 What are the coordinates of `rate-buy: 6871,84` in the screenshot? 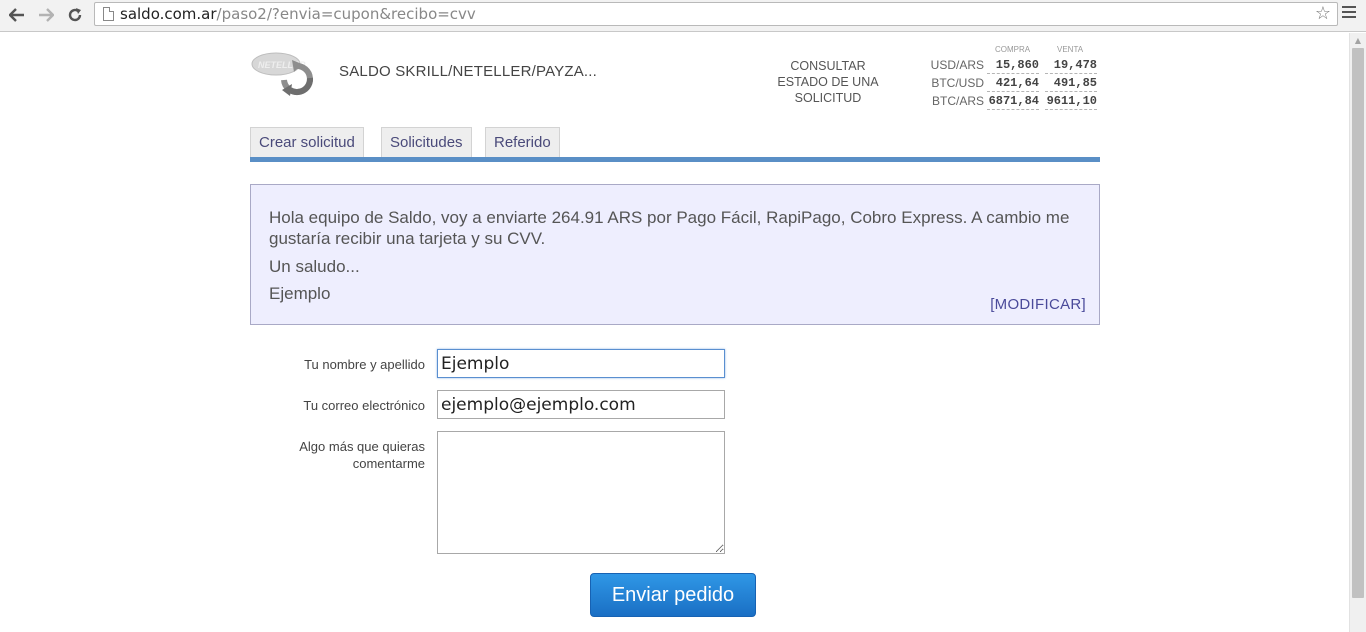 It's located at (1013, 102).